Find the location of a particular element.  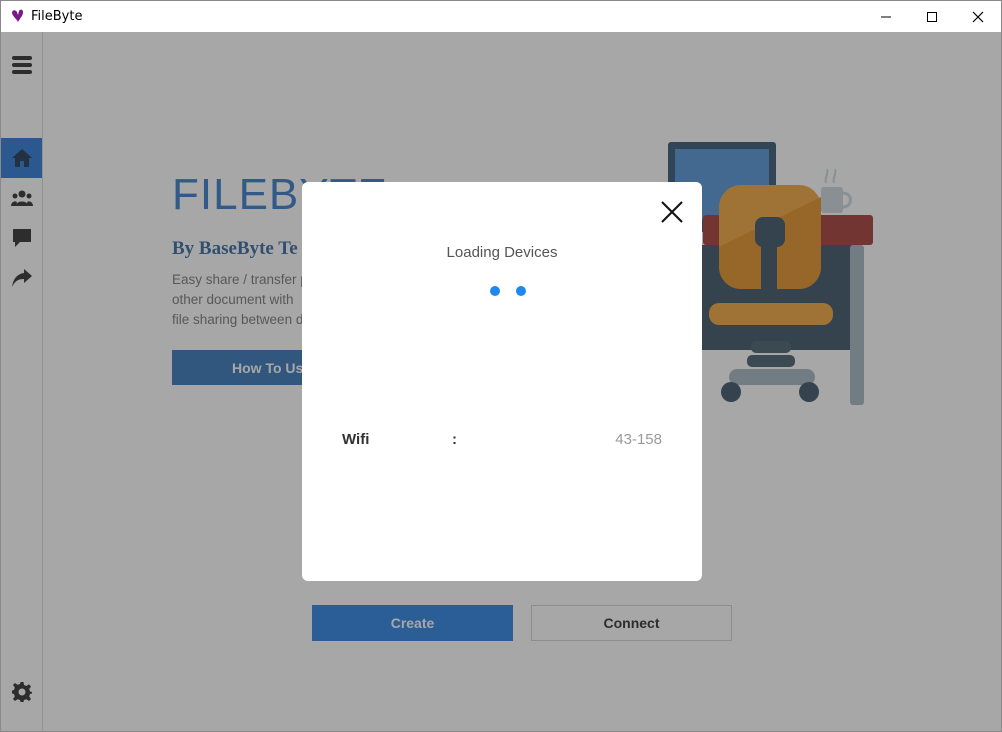

maximize-icon is located at coordinates (932, 16).